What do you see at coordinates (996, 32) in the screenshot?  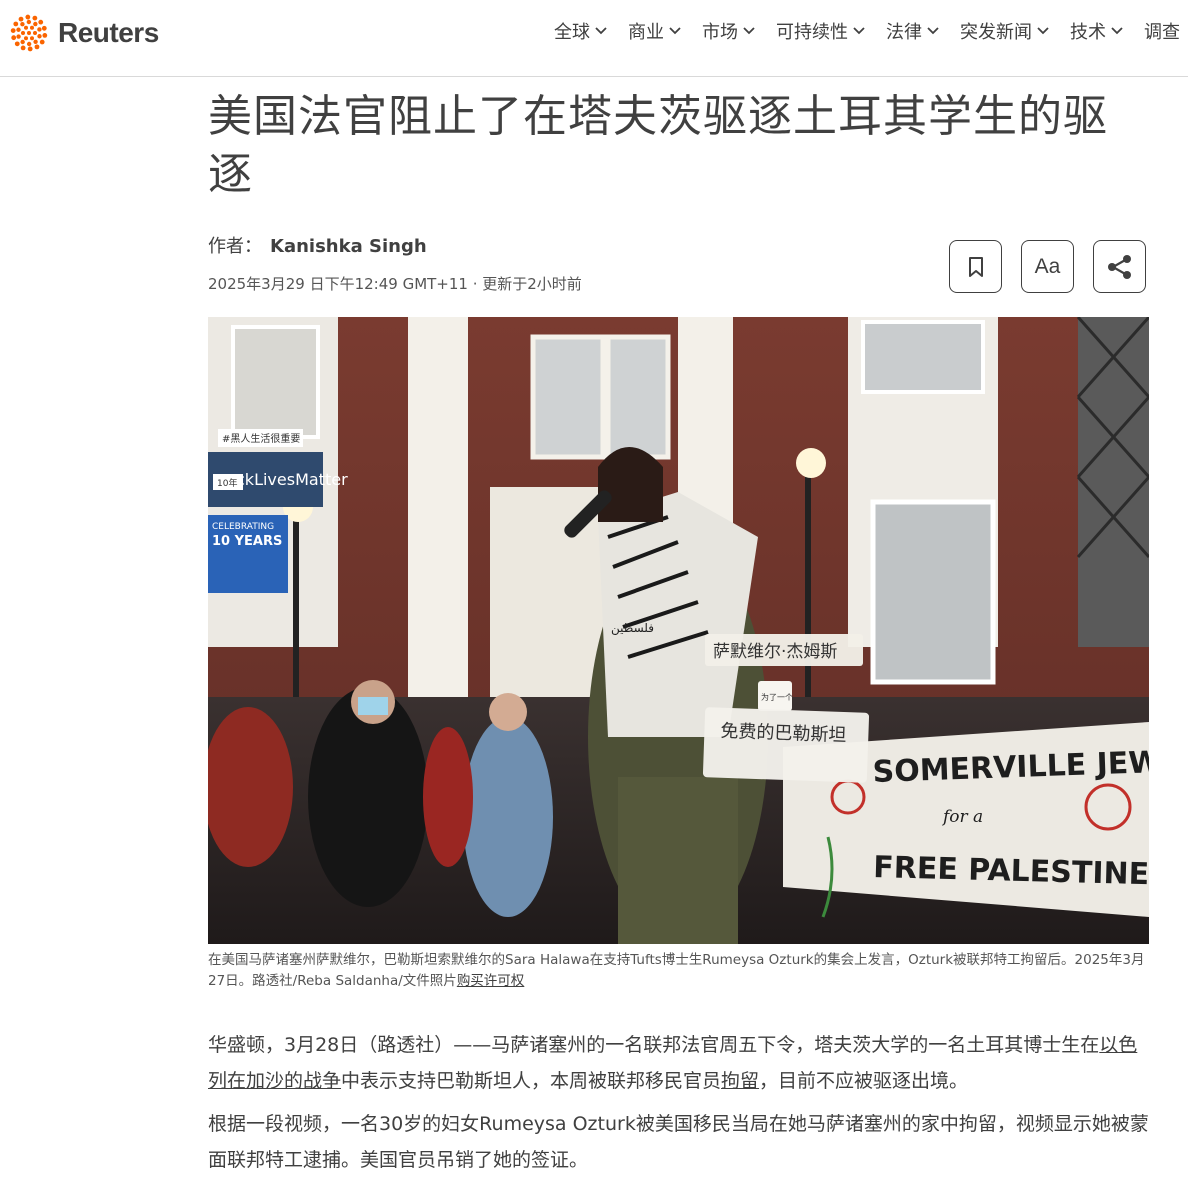 I see `nav-item-label: 突发新闻` at bounding box center [996, 32].